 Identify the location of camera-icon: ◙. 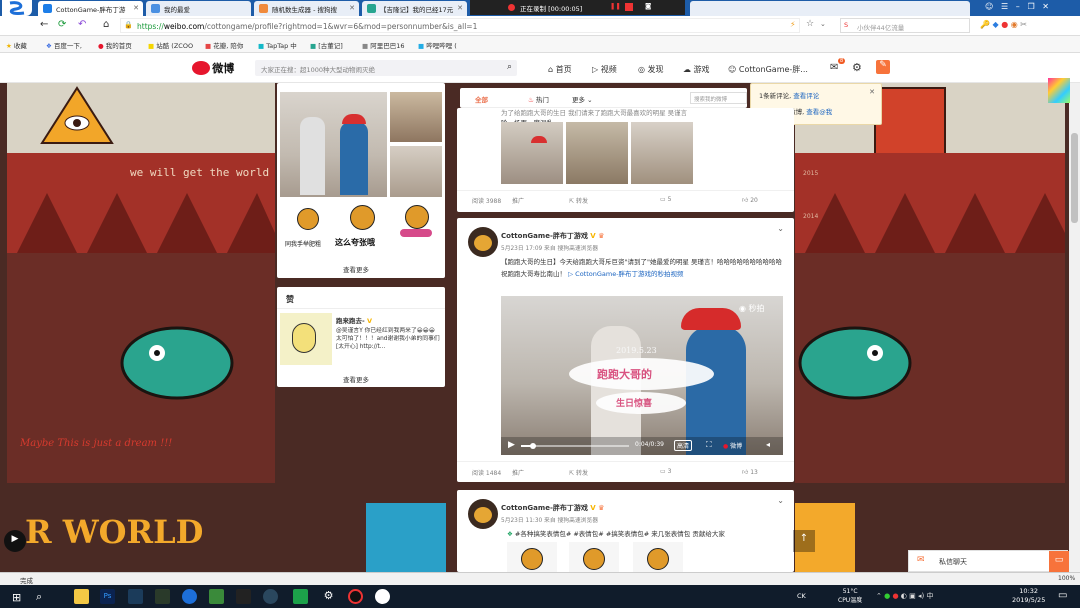
(648, 6).